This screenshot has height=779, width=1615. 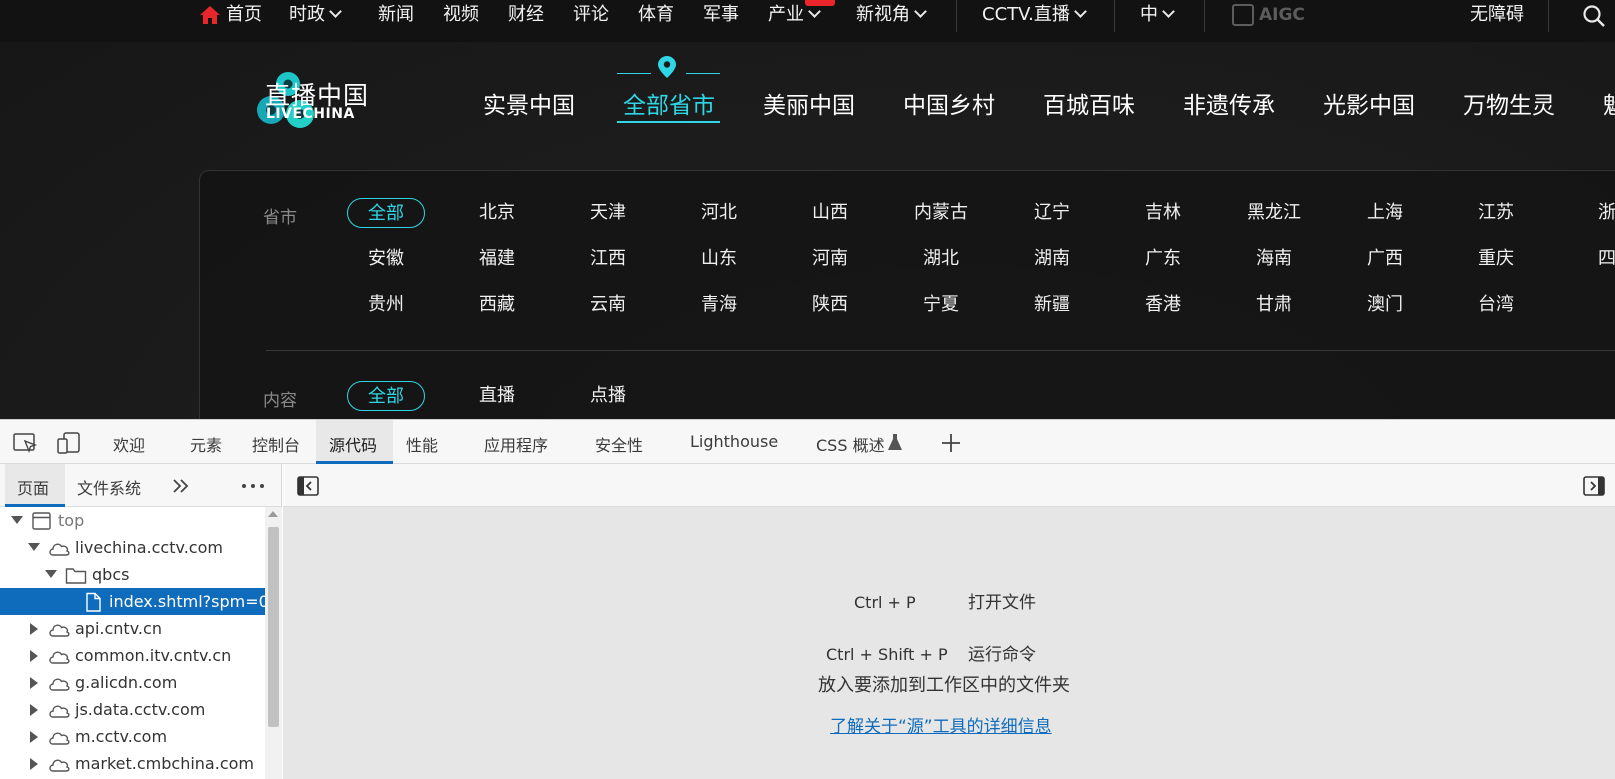 I want to click on device-emulation-icon, so click(x=69, y=443).